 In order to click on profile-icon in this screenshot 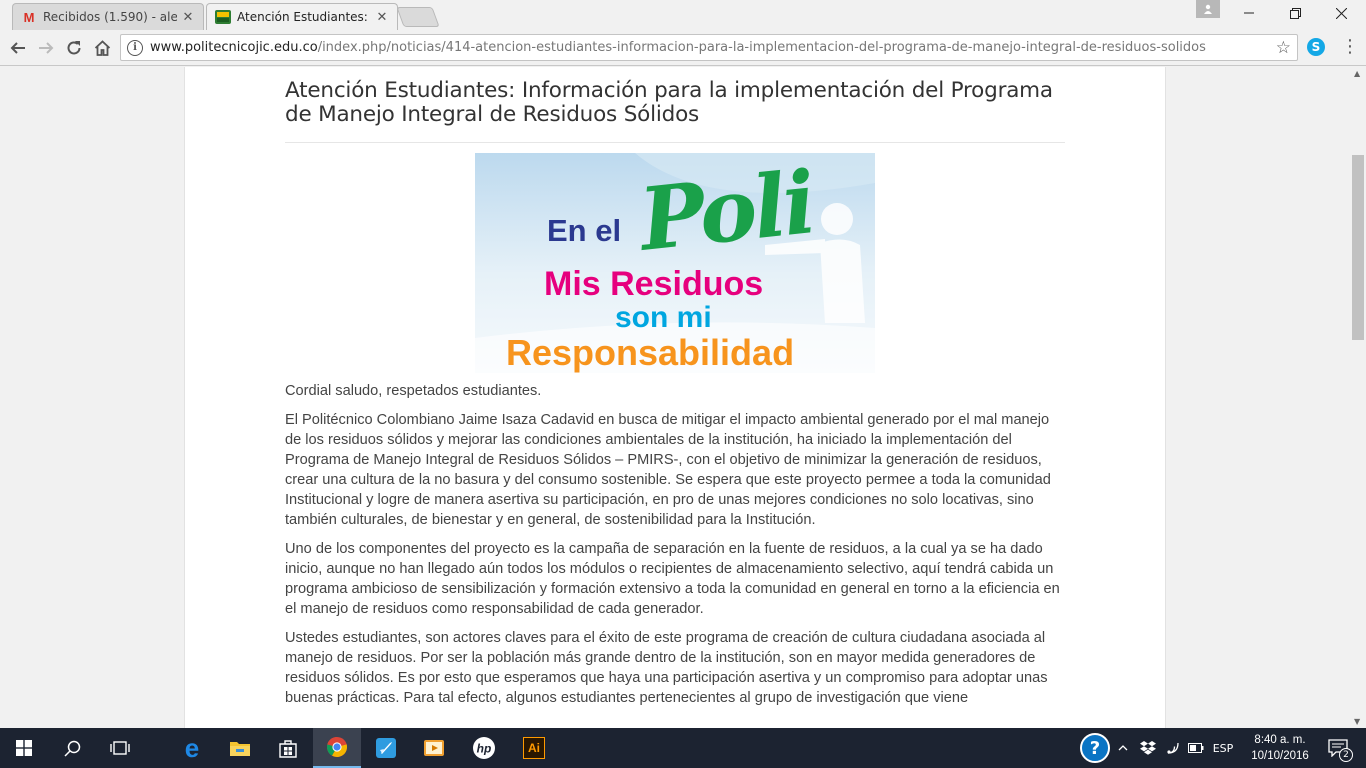, I will do `click(1208, 9)`.